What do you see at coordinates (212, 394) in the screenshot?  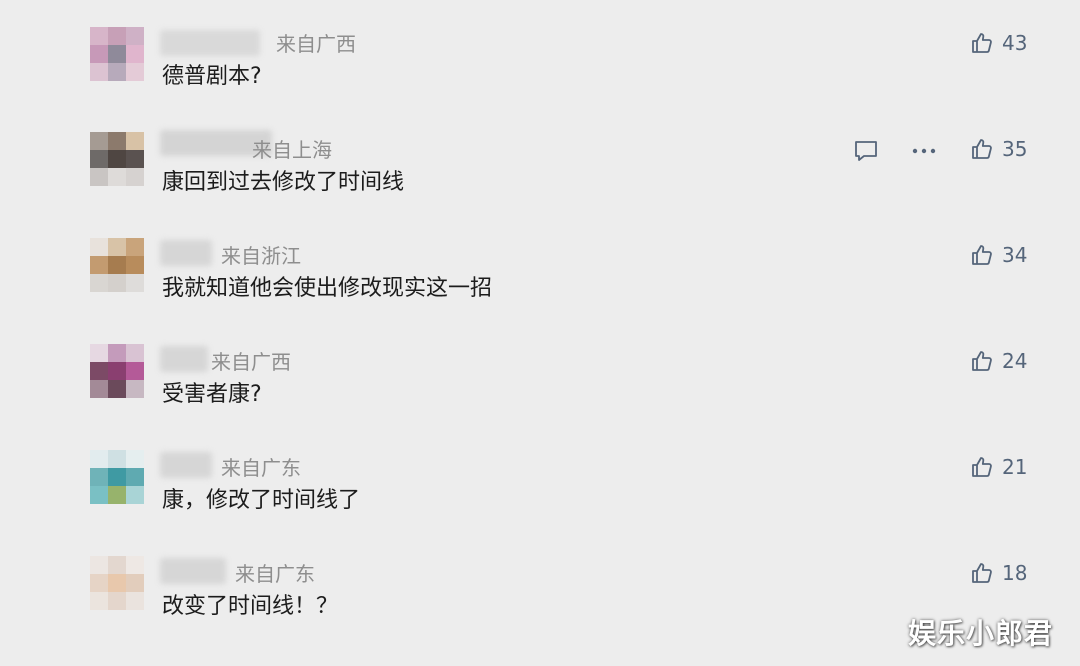 I see `comment-text: 受害者康?` at bounding box center [212, 394].